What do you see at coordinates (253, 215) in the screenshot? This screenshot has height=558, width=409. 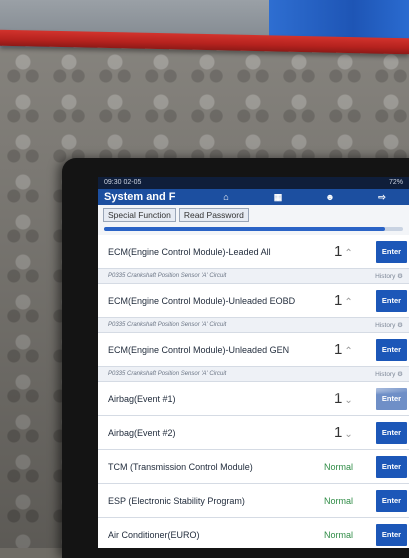 I see `function-tabs: Special Function Read Password` at bounding box center [253, 215].